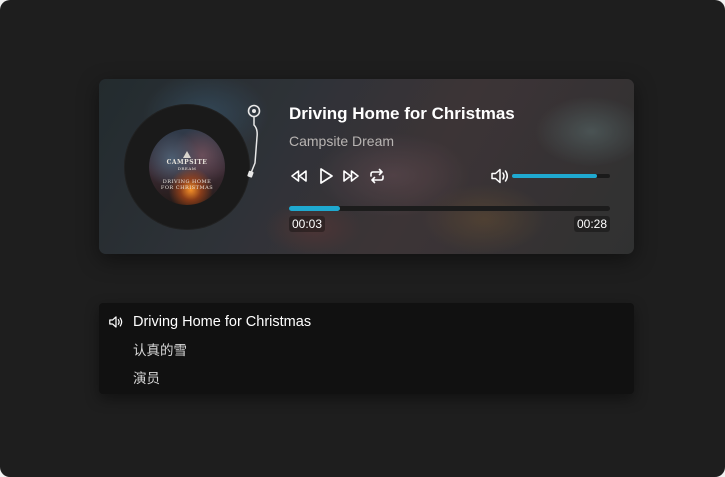  I want to click on repeat-icon, so click(377, 176).